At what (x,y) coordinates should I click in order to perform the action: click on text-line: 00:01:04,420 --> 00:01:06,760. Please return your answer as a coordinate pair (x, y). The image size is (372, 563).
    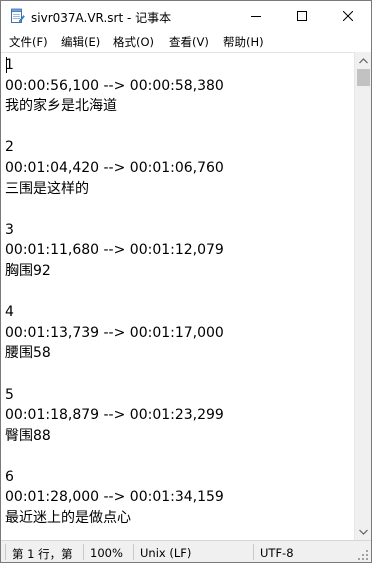
    Looking at the image, I should click on (114, 167).